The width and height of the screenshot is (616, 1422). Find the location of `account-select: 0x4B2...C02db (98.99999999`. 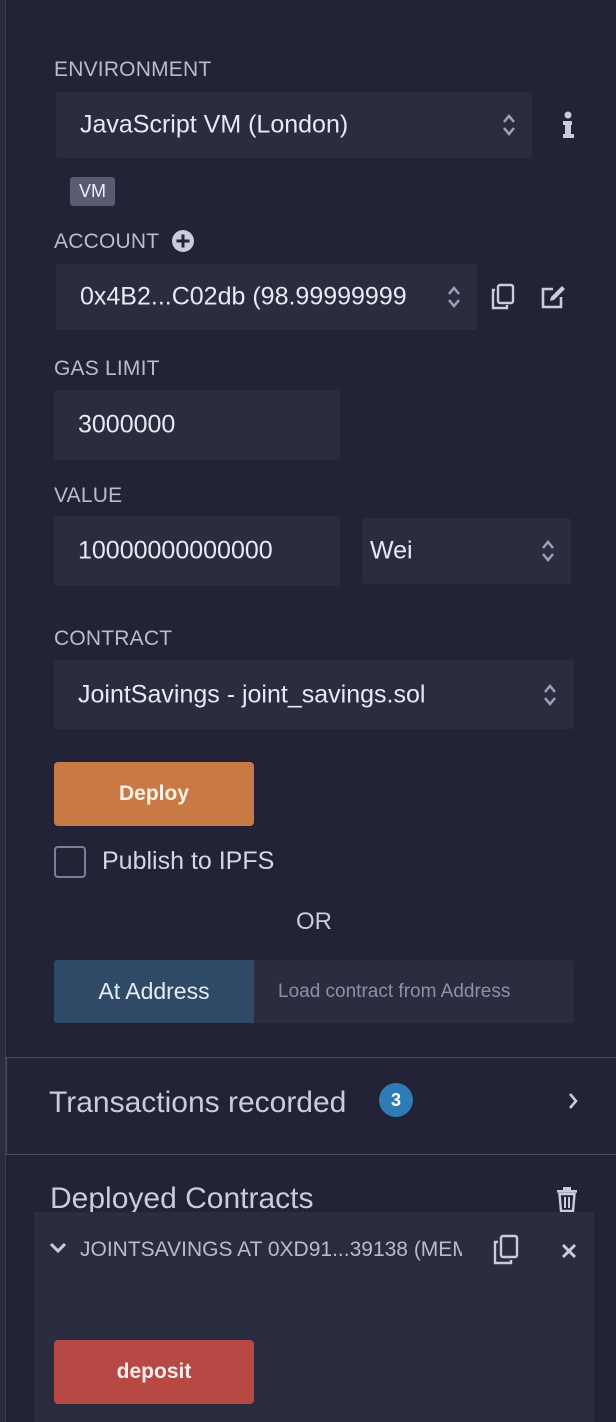

account-select: 0x4B2...C02db (98.99999999 is located at coordinates (266, 297).